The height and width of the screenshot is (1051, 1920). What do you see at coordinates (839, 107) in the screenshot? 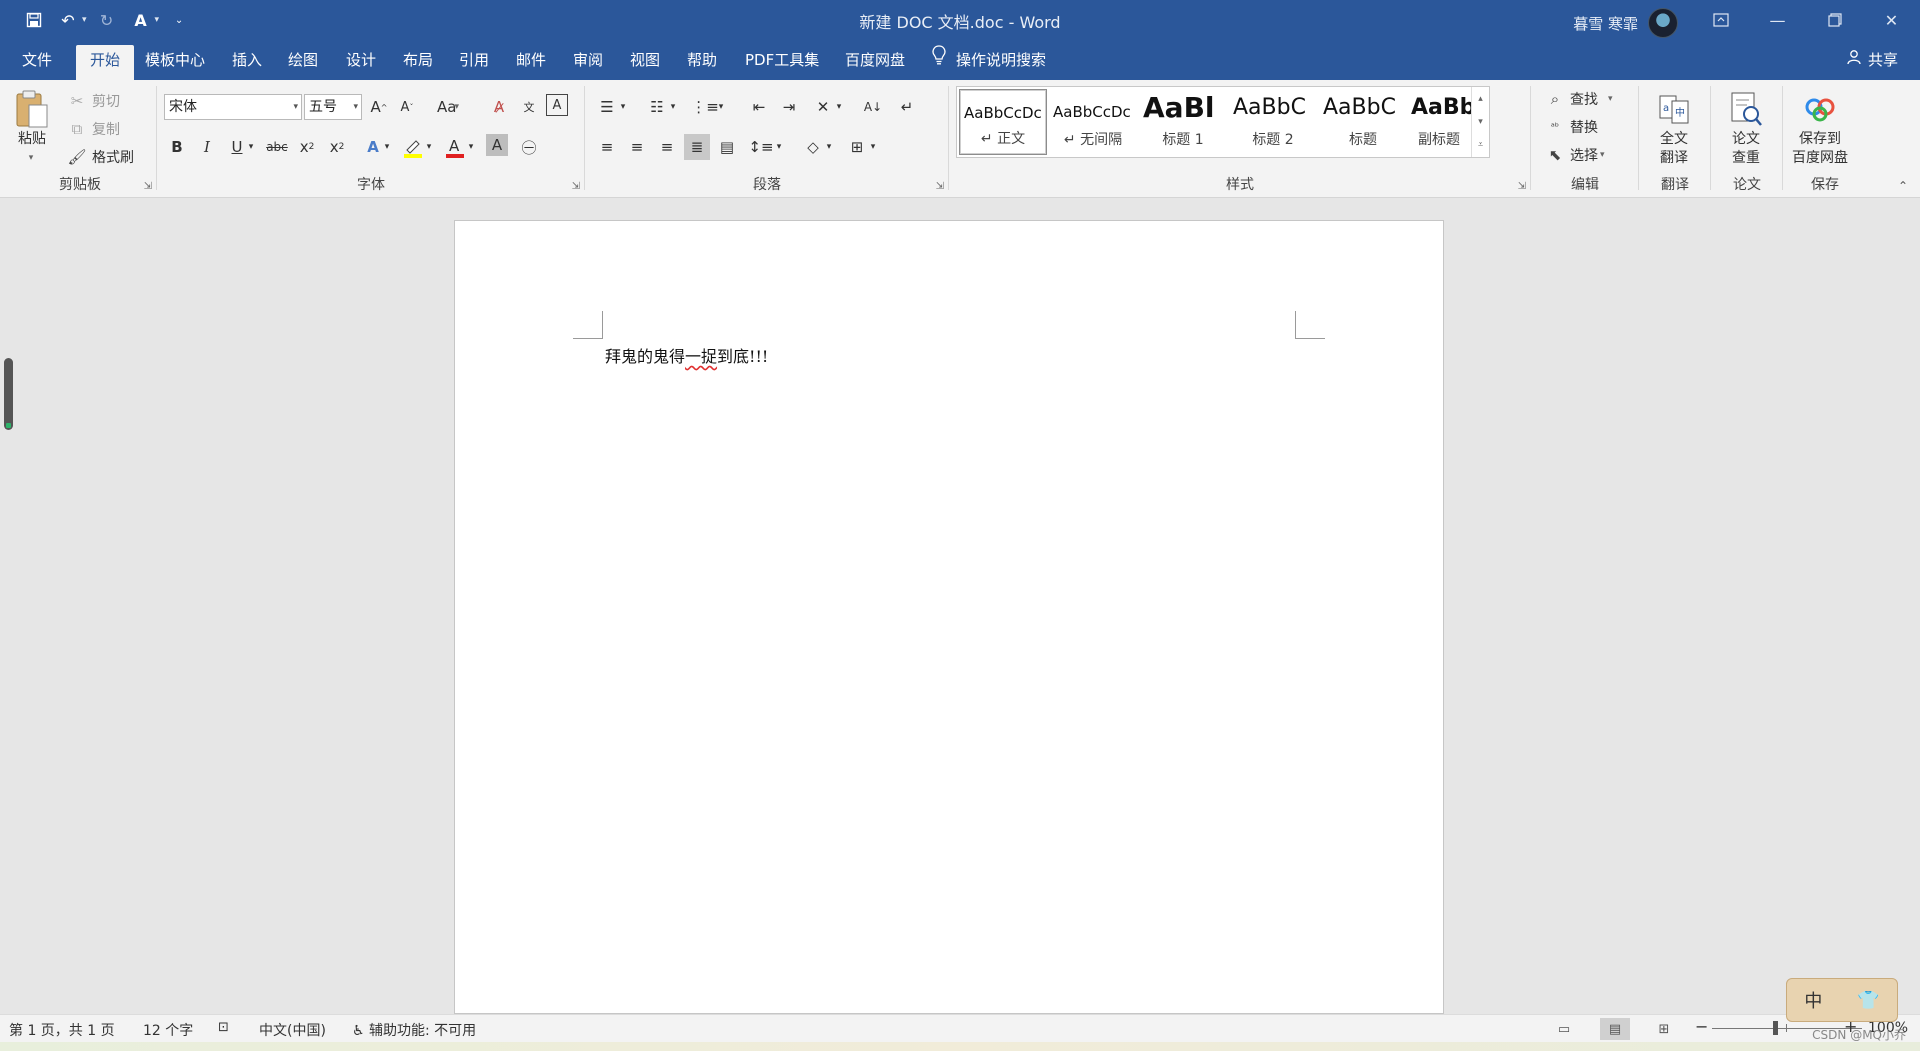
I see `chinese-layout-dropdown-icon: ▾` at bounding box center [839, 107].